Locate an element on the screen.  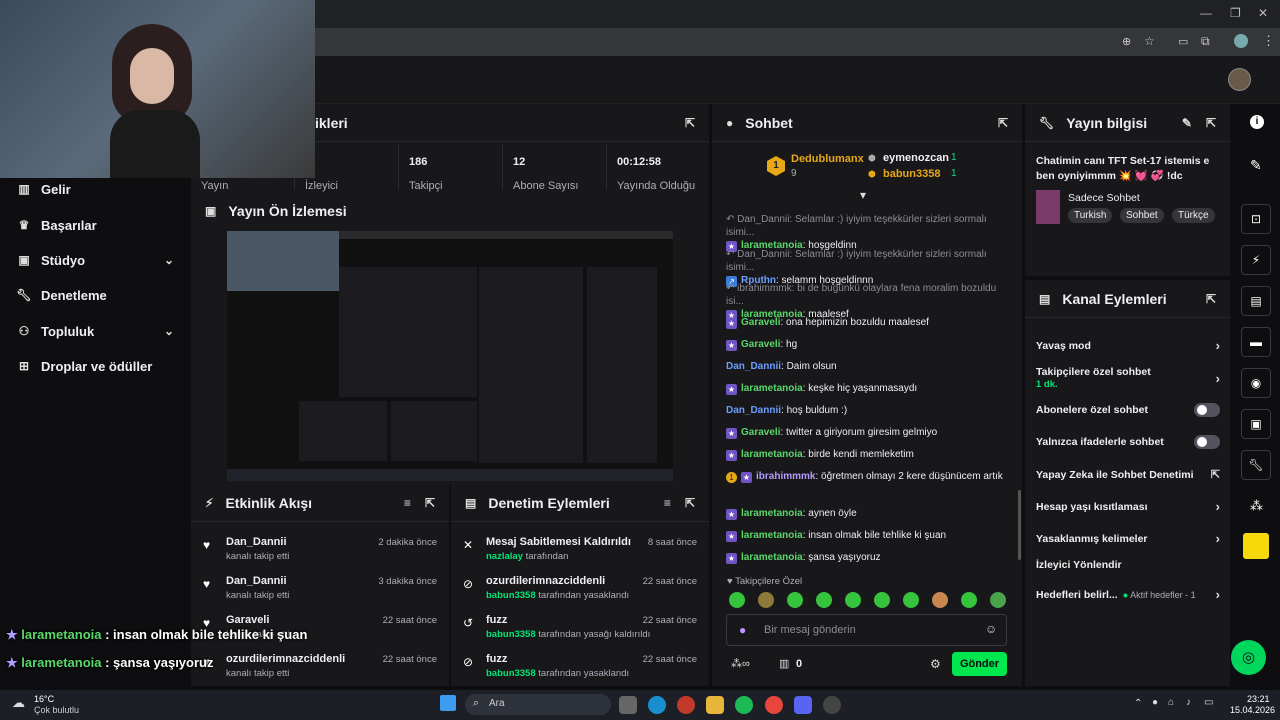
tag-chip: Türkçe is located at coordinates (1193, 215).